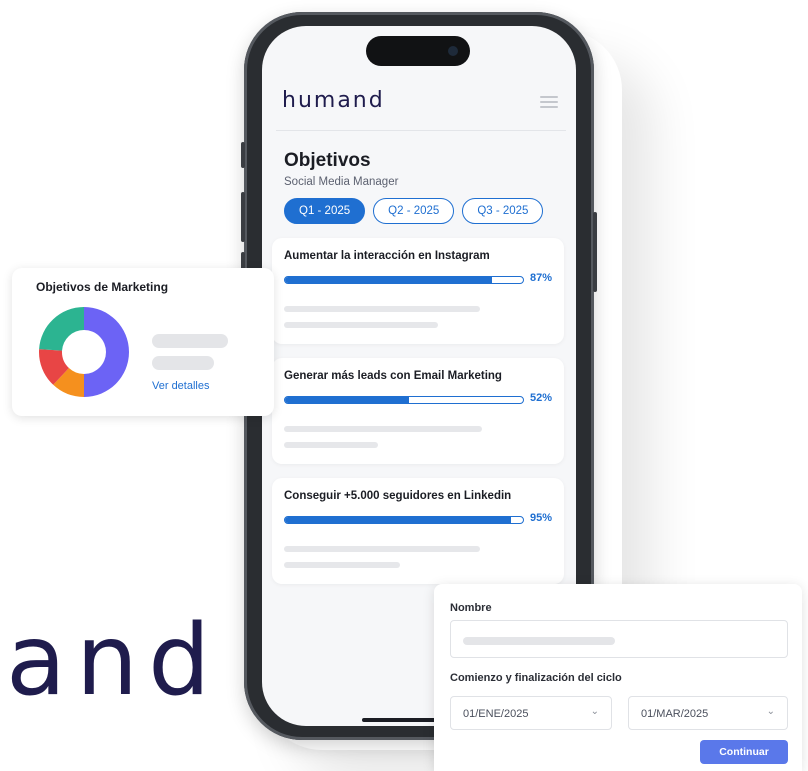  Describe the element at coordinates (453, 51) in the screenshot. I see `camera-icon` at that location.